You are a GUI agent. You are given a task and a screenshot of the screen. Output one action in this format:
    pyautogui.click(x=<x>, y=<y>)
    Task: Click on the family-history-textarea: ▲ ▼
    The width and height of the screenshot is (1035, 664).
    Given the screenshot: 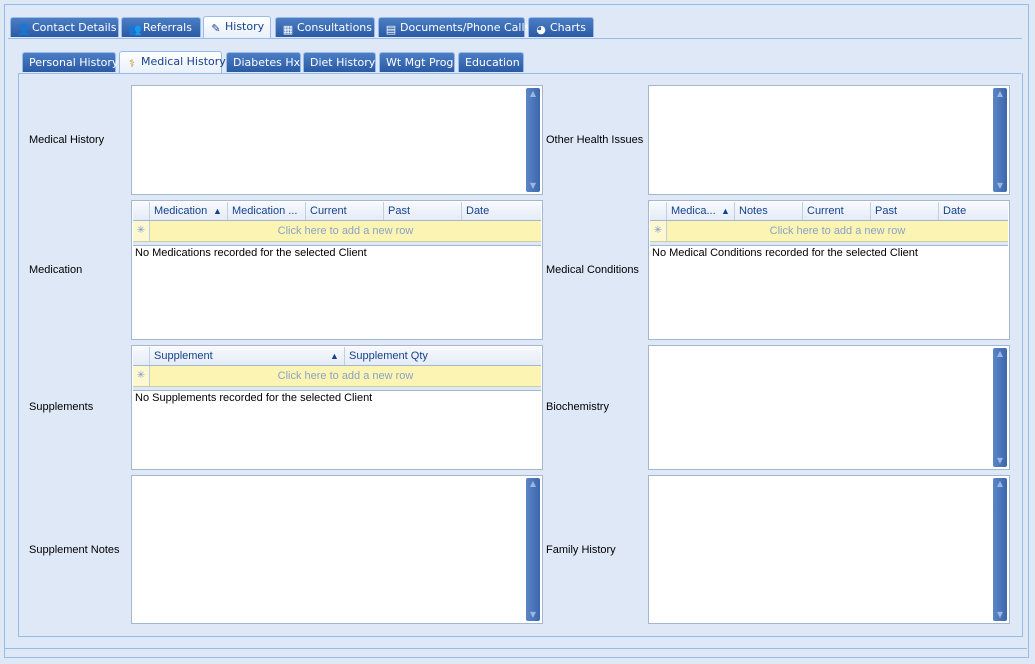 What is the action you would take?
    pyautogui.click(x=829, y=549)
    